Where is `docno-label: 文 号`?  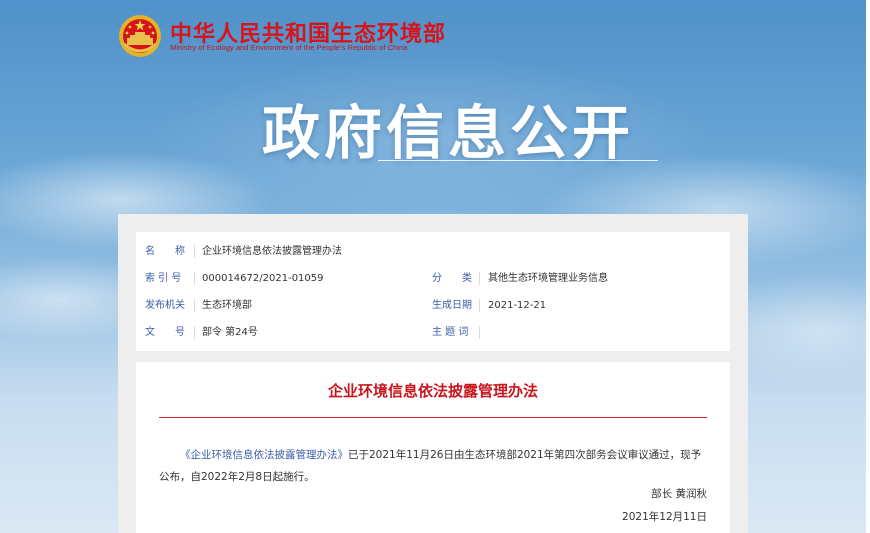
docno-label: 文 号 is located at coordinates (165, 332).